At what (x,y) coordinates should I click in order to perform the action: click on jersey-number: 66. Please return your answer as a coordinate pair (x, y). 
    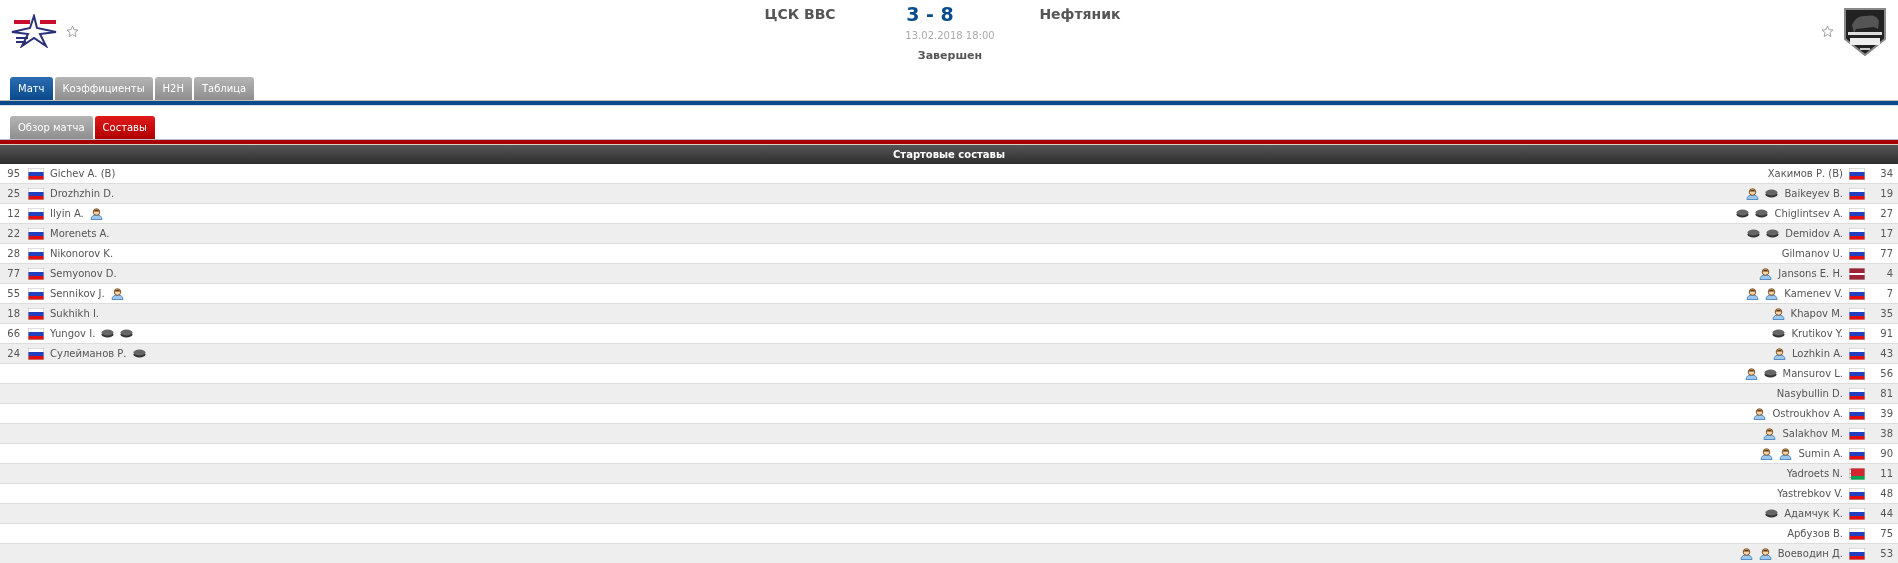
    Looking at the image, I should click on (13, 333).